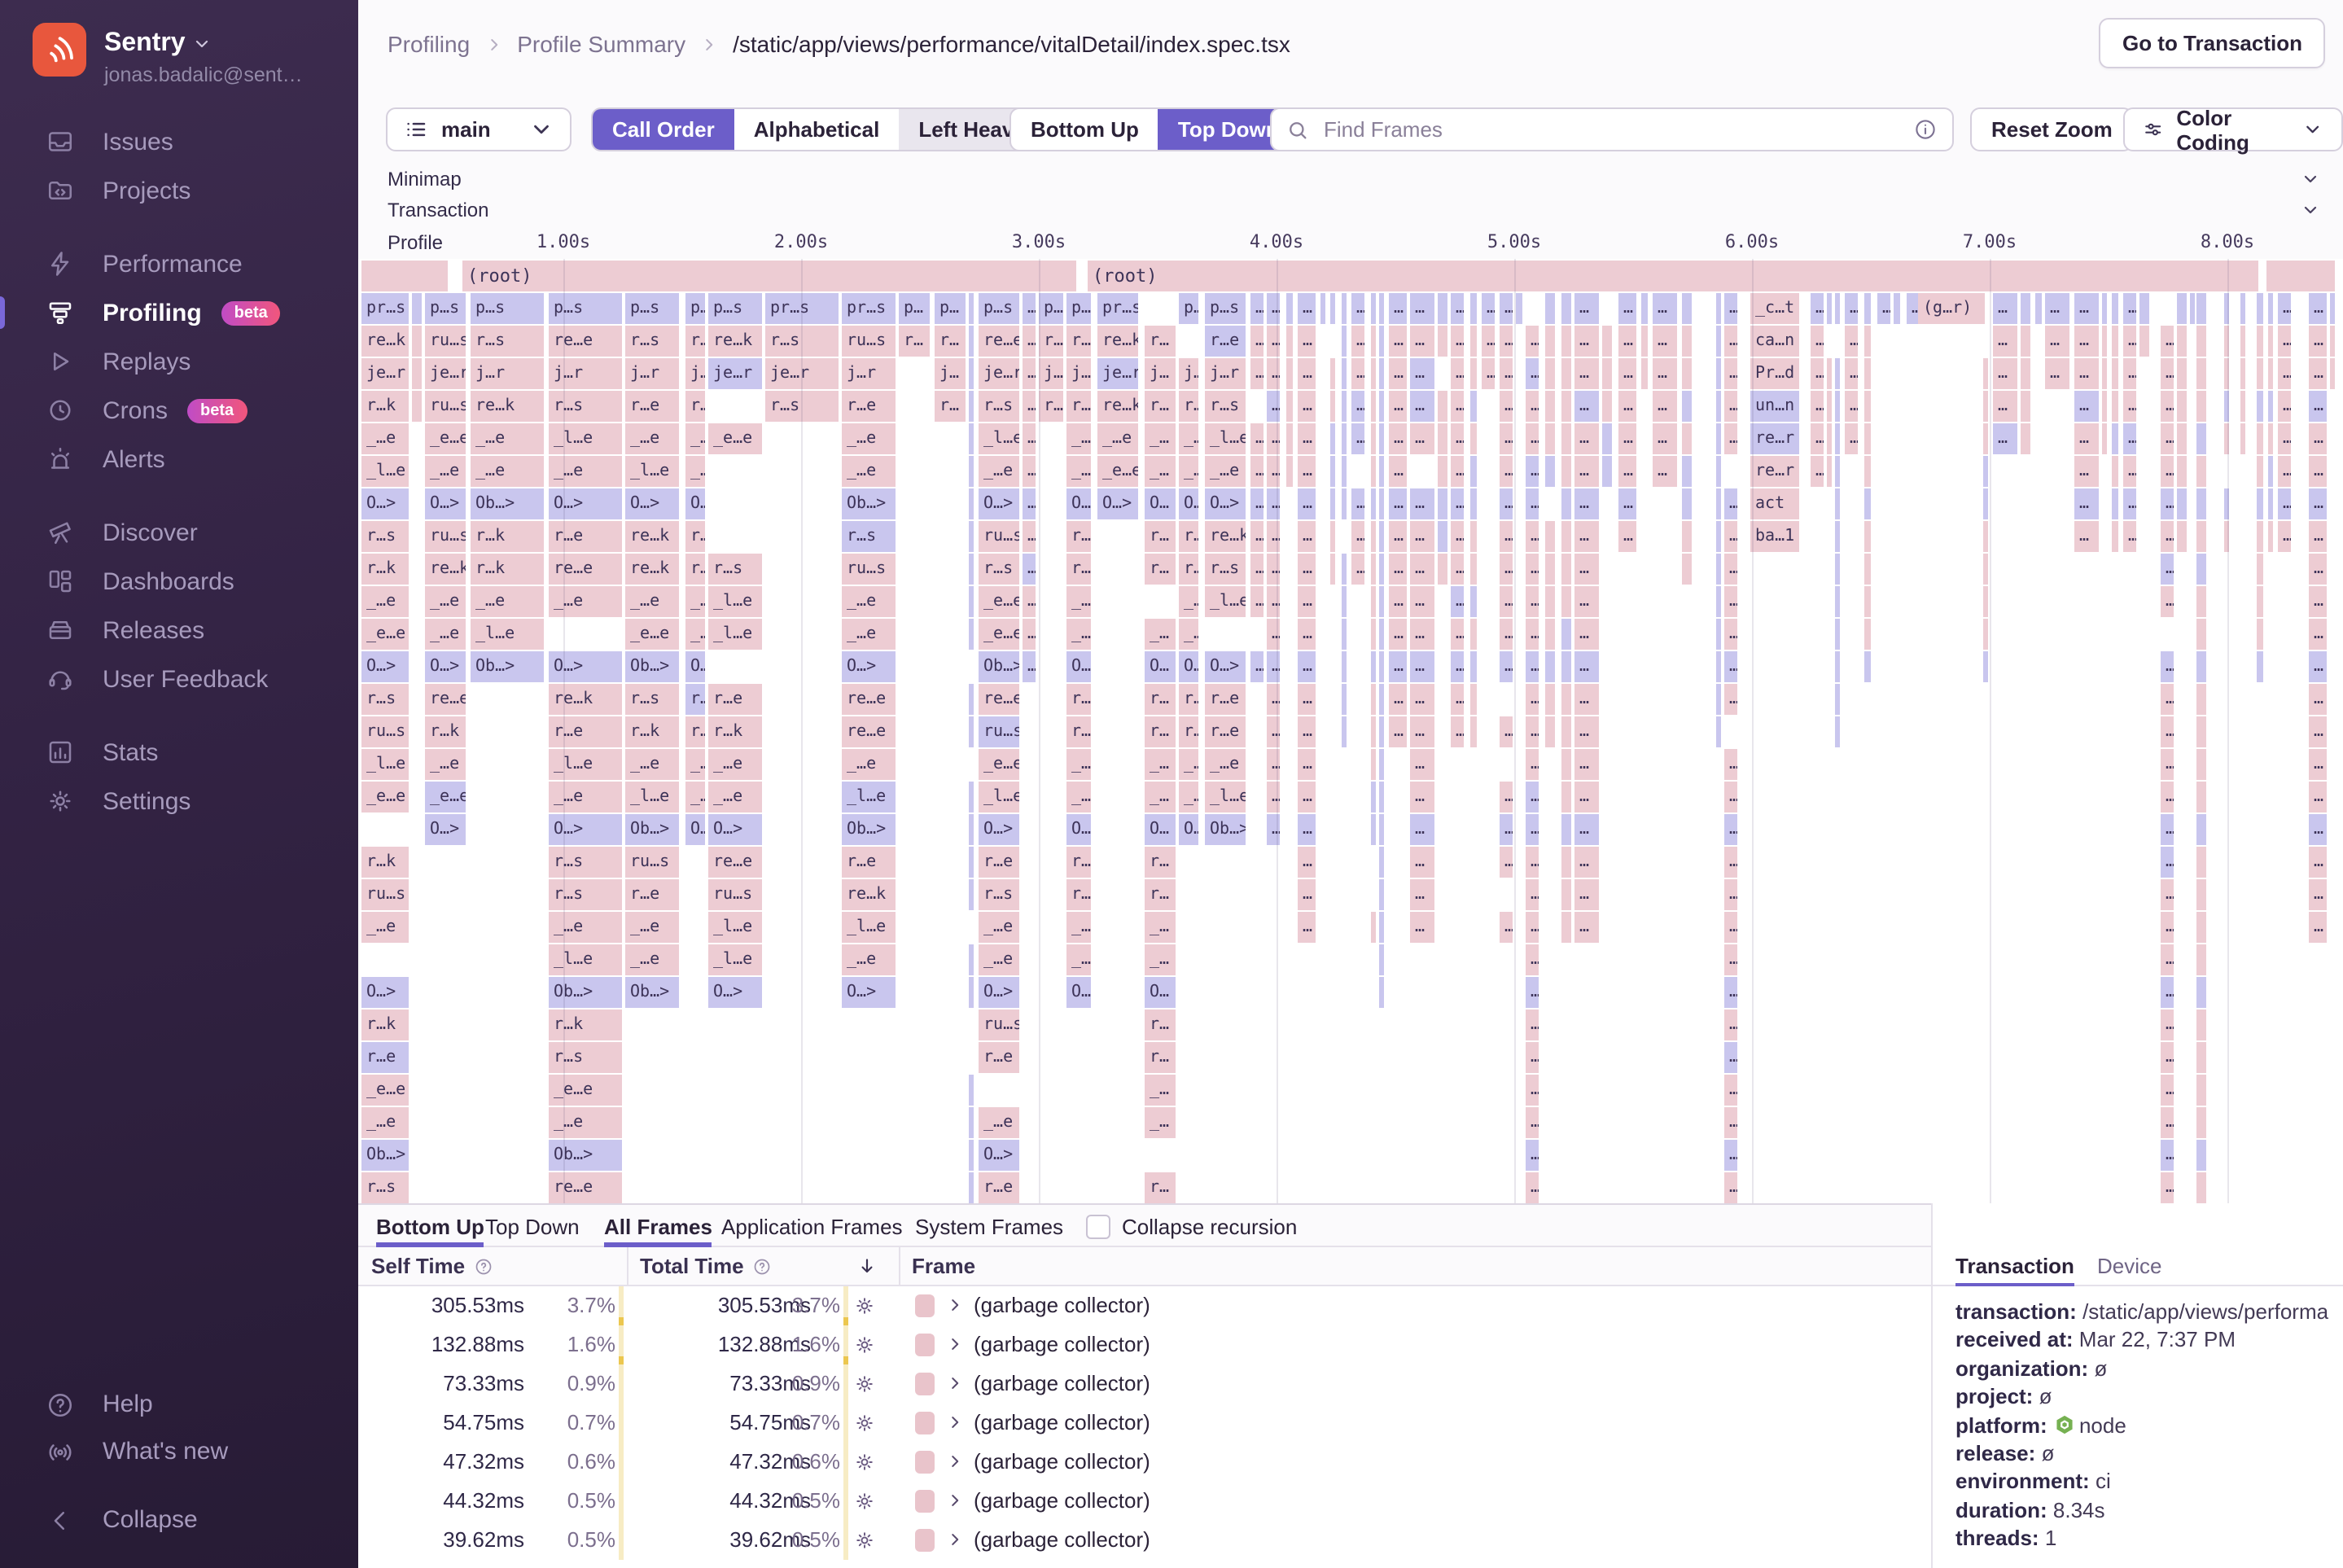  I want to click on flame-cell: je…r, so click(385, 373).